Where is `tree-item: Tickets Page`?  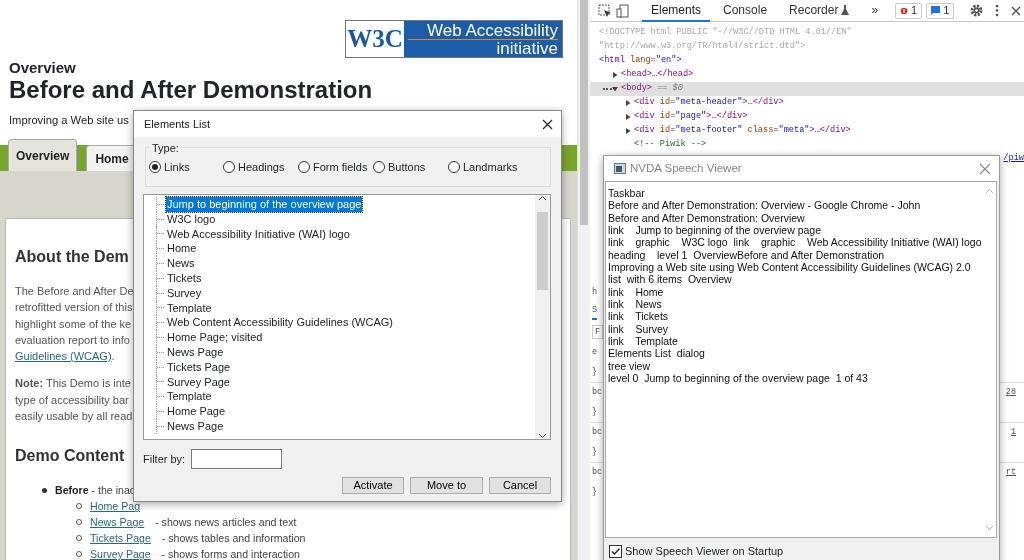
tree-item: Tickets Page is located at coordinates (199, 367).